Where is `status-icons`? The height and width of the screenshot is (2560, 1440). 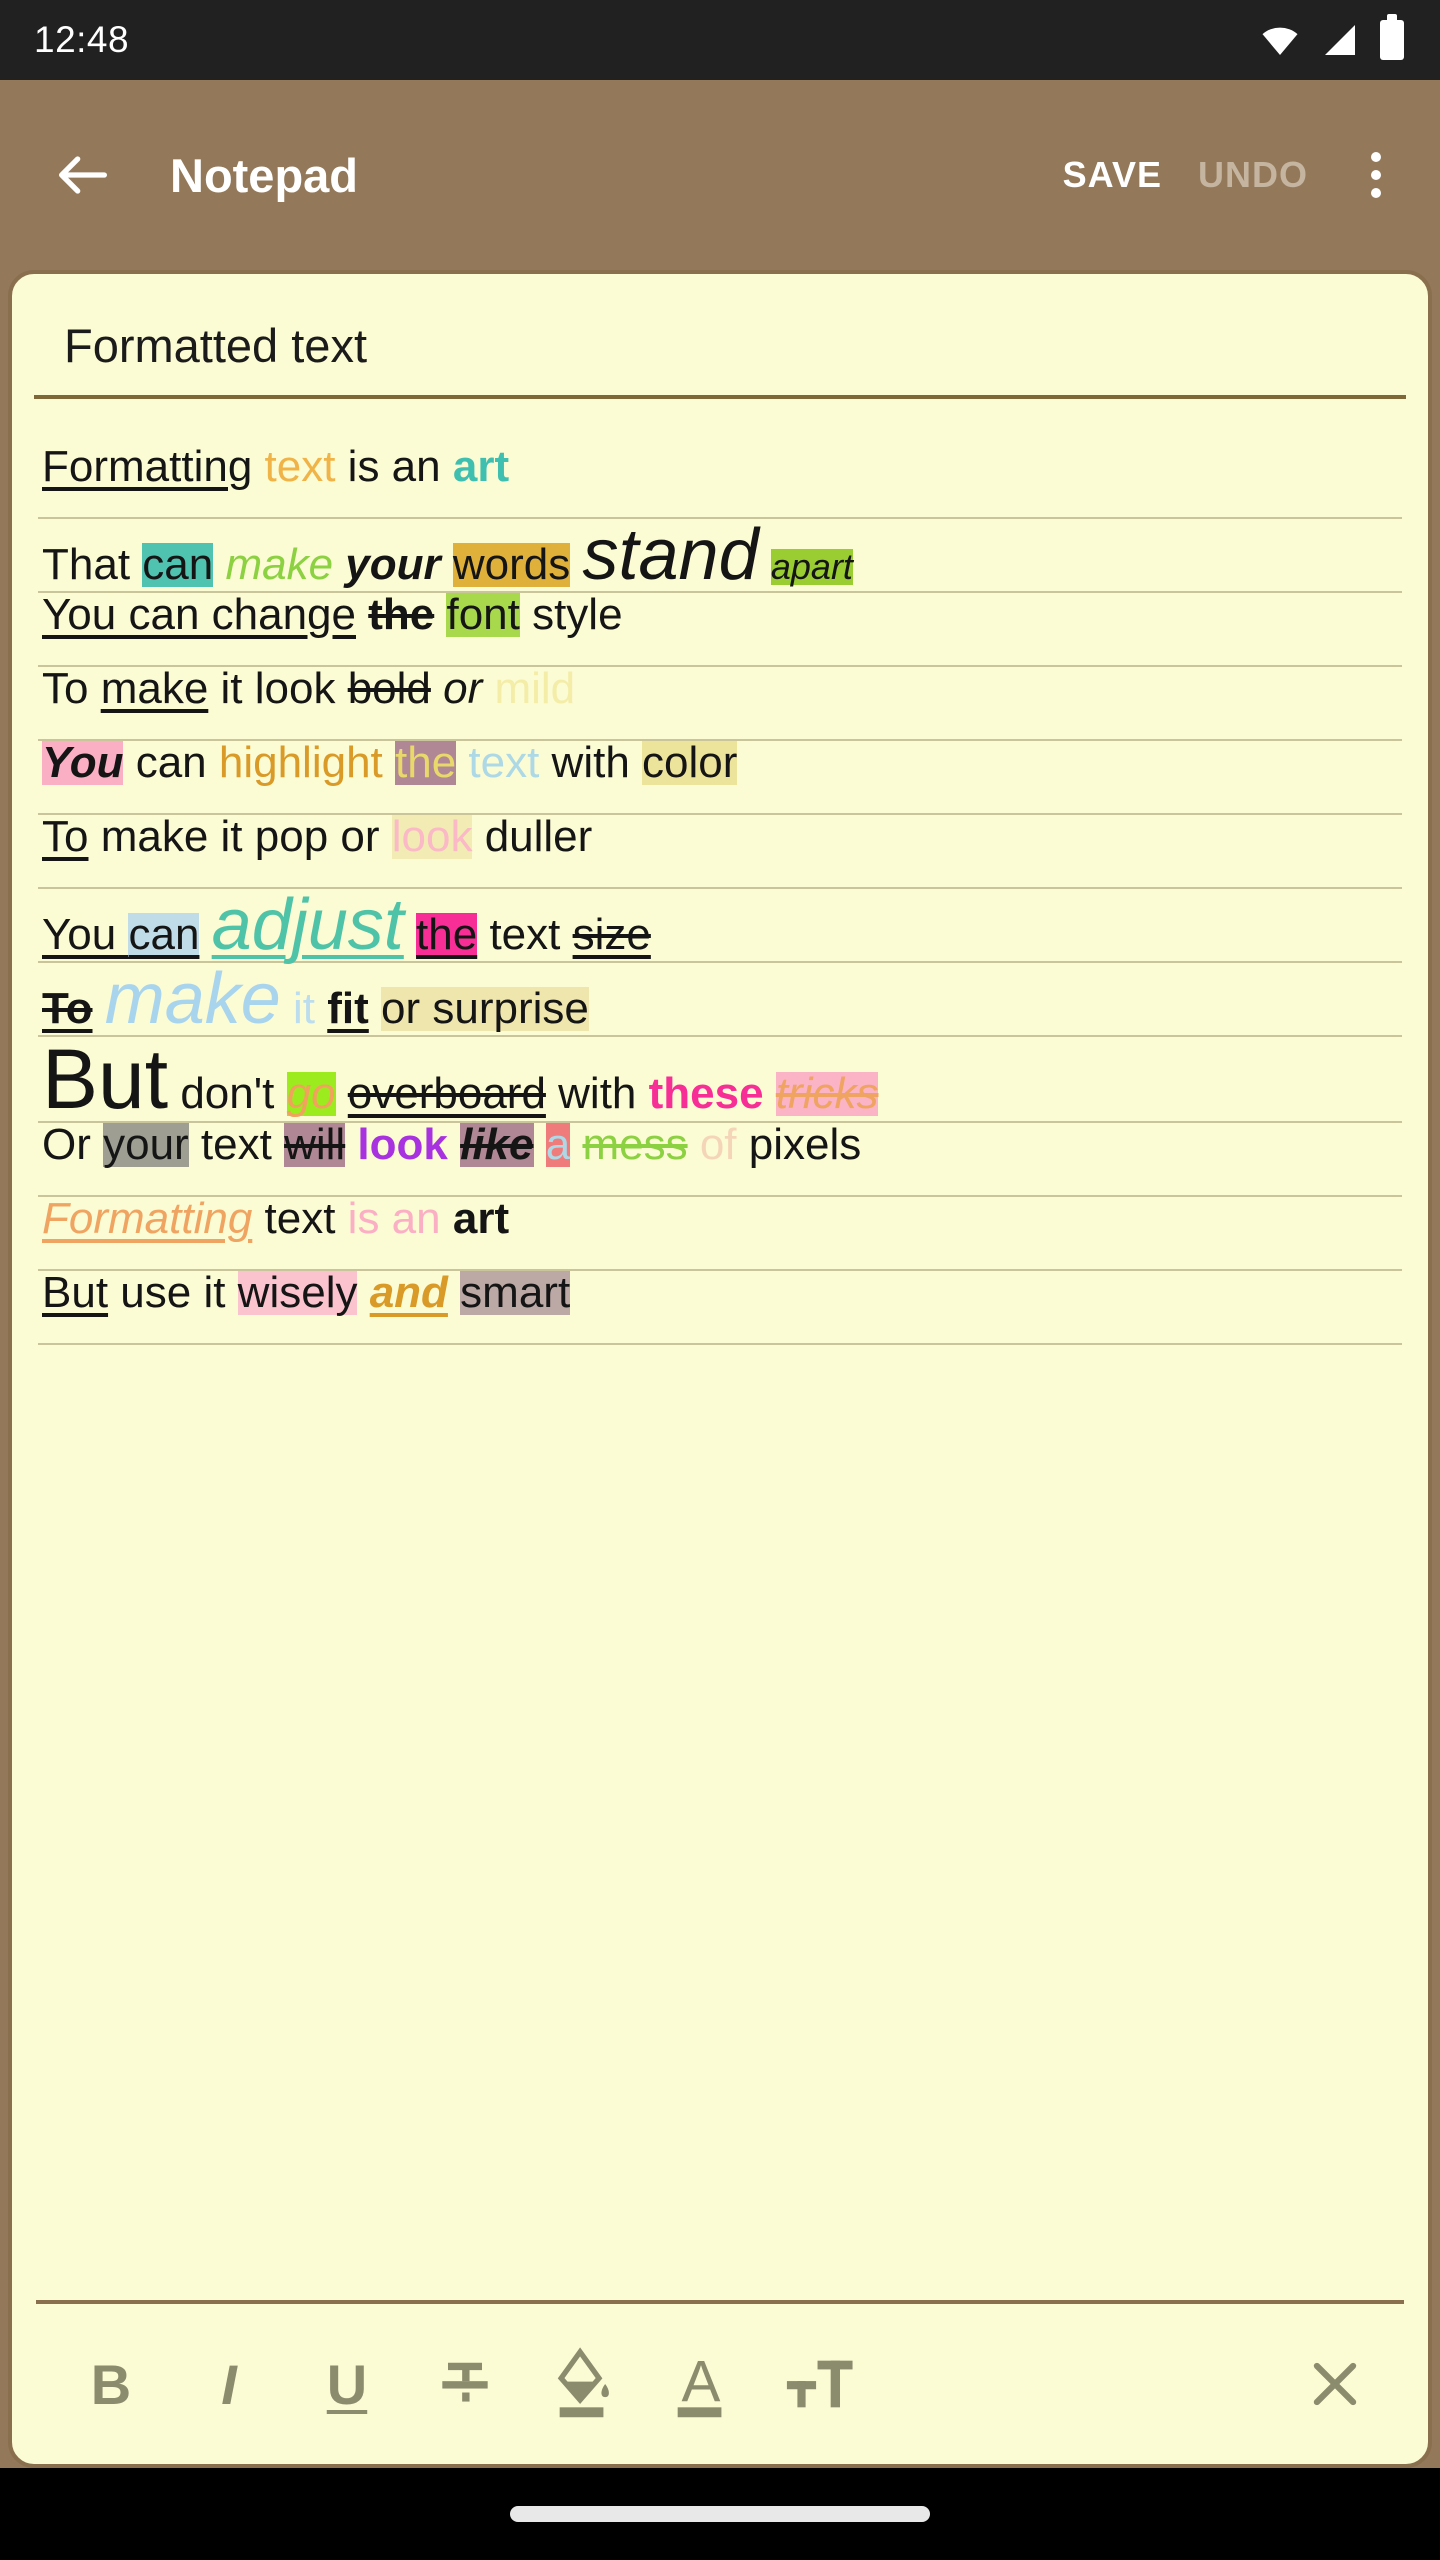 status-icons is located at coordinates (1332, 37).